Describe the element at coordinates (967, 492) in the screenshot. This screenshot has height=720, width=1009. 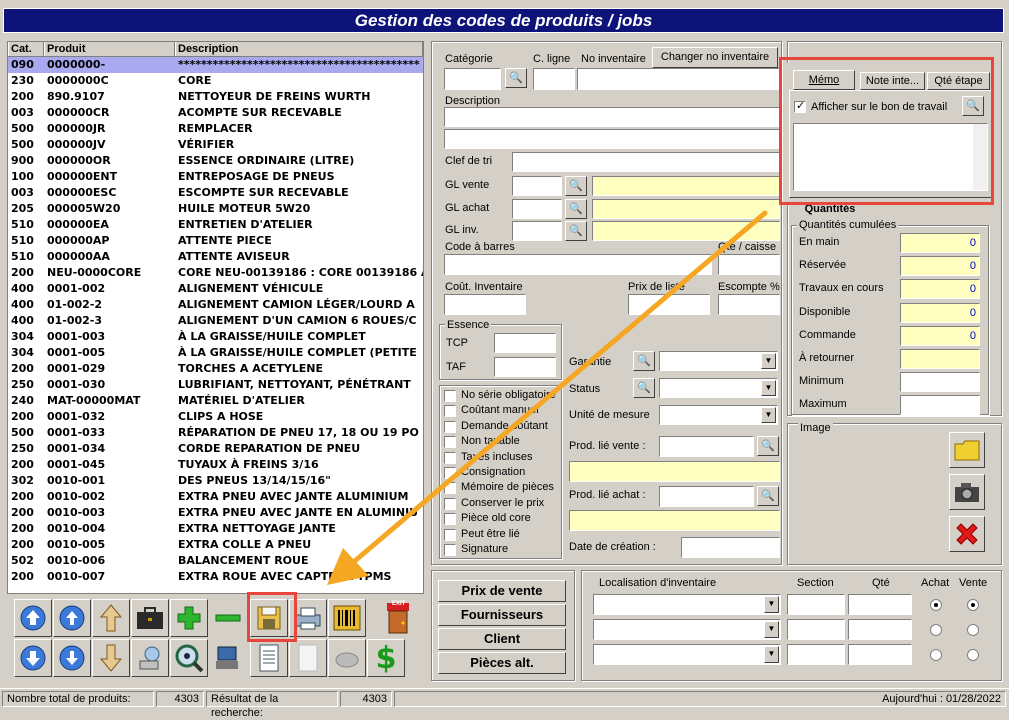
I see `camera-button` at that location.